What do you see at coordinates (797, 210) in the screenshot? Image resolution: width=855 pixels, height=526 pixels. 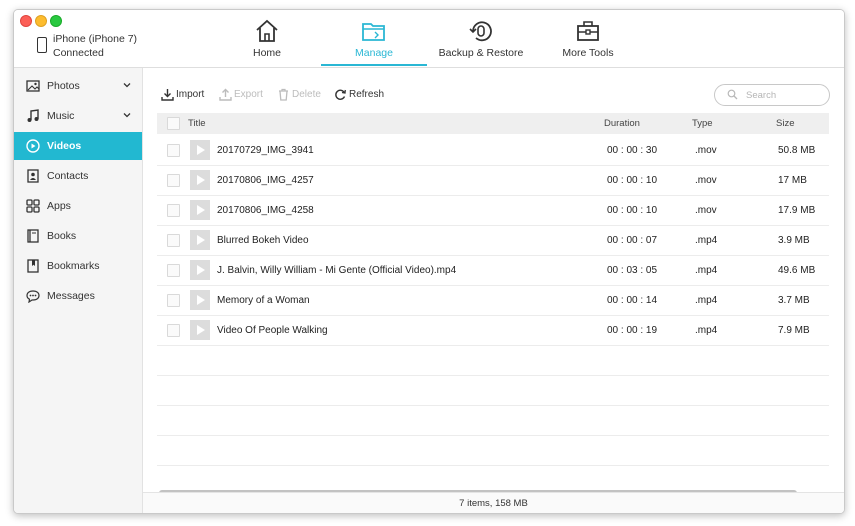 I see `cell-size: 17.9 MB` at bounding box center [797, 210].